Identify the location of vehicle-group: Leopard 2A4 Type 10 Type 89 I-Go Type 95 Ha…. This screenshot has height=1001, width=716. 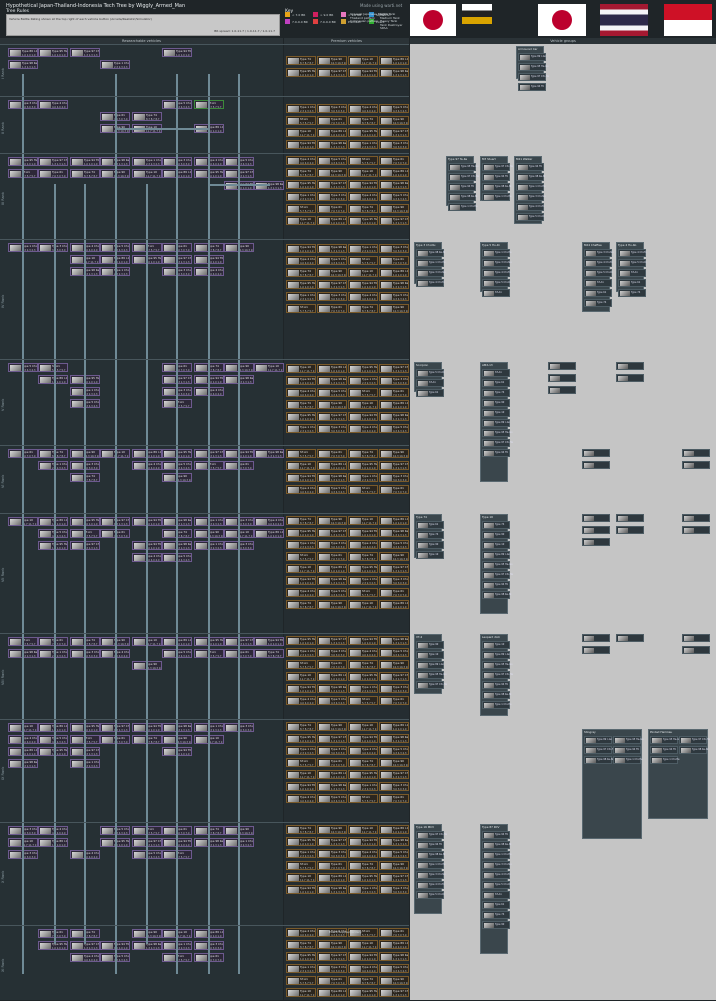
(496, 675).